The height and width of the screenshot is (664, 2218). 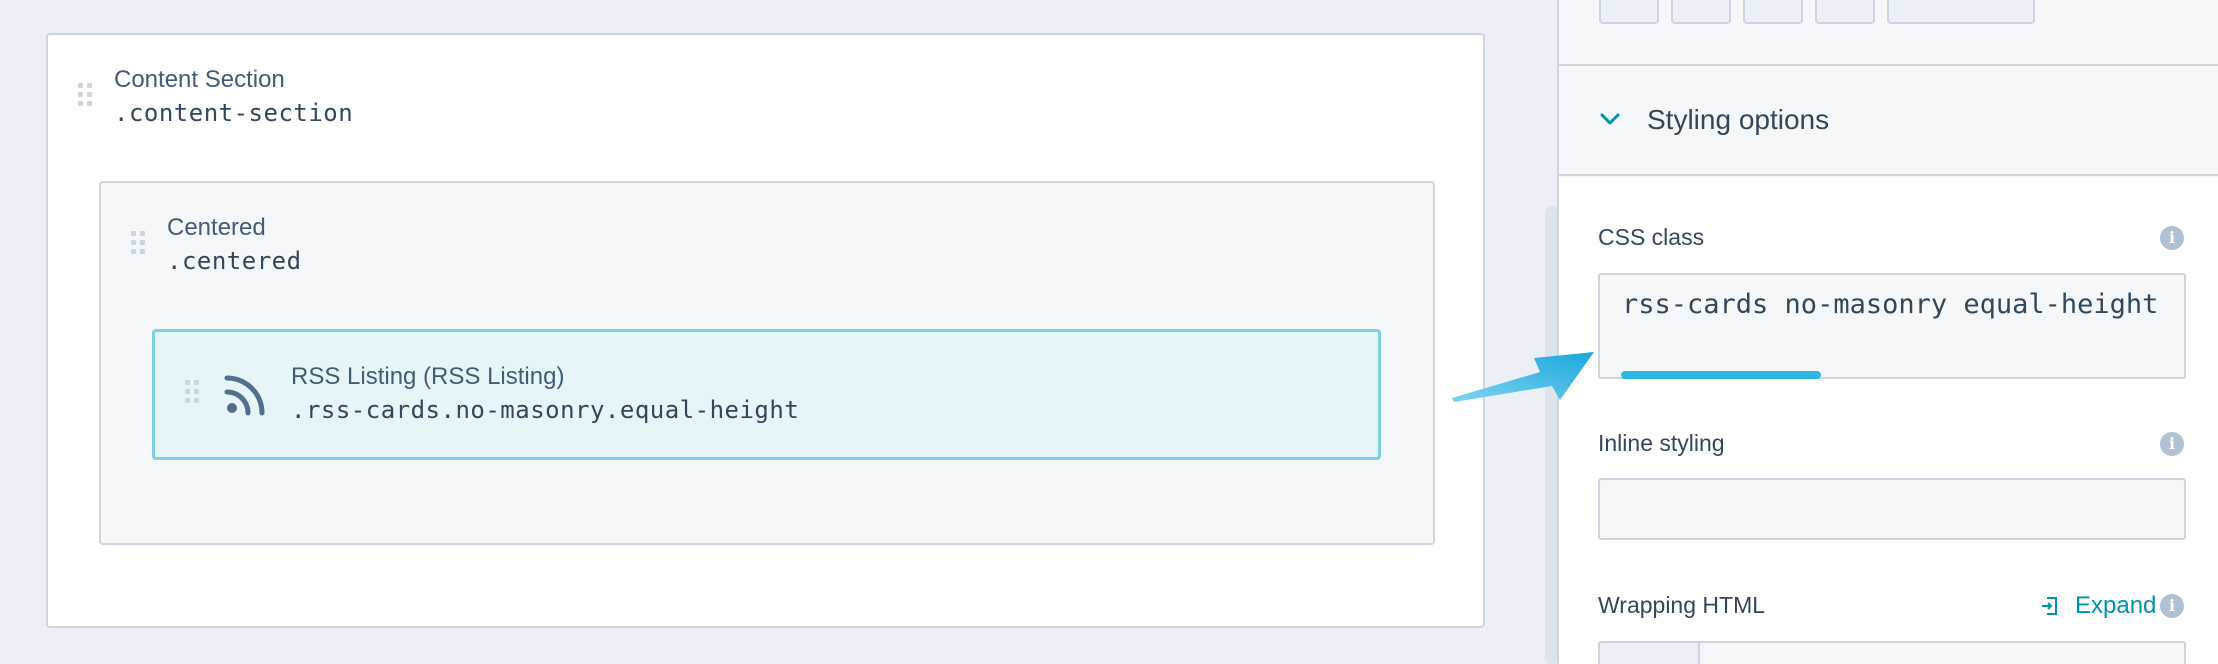 I want to click on css-class-label: CSS class, so click(x=1651, y=237).